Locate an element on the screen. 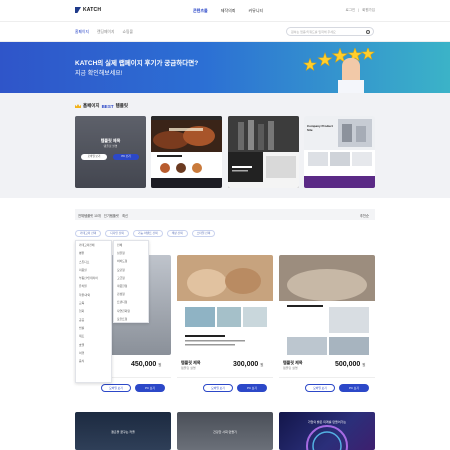  subnav-tabs: 홈페이지 랜딩페이지 쇼핑몰 is located at coordinates (104, 32).